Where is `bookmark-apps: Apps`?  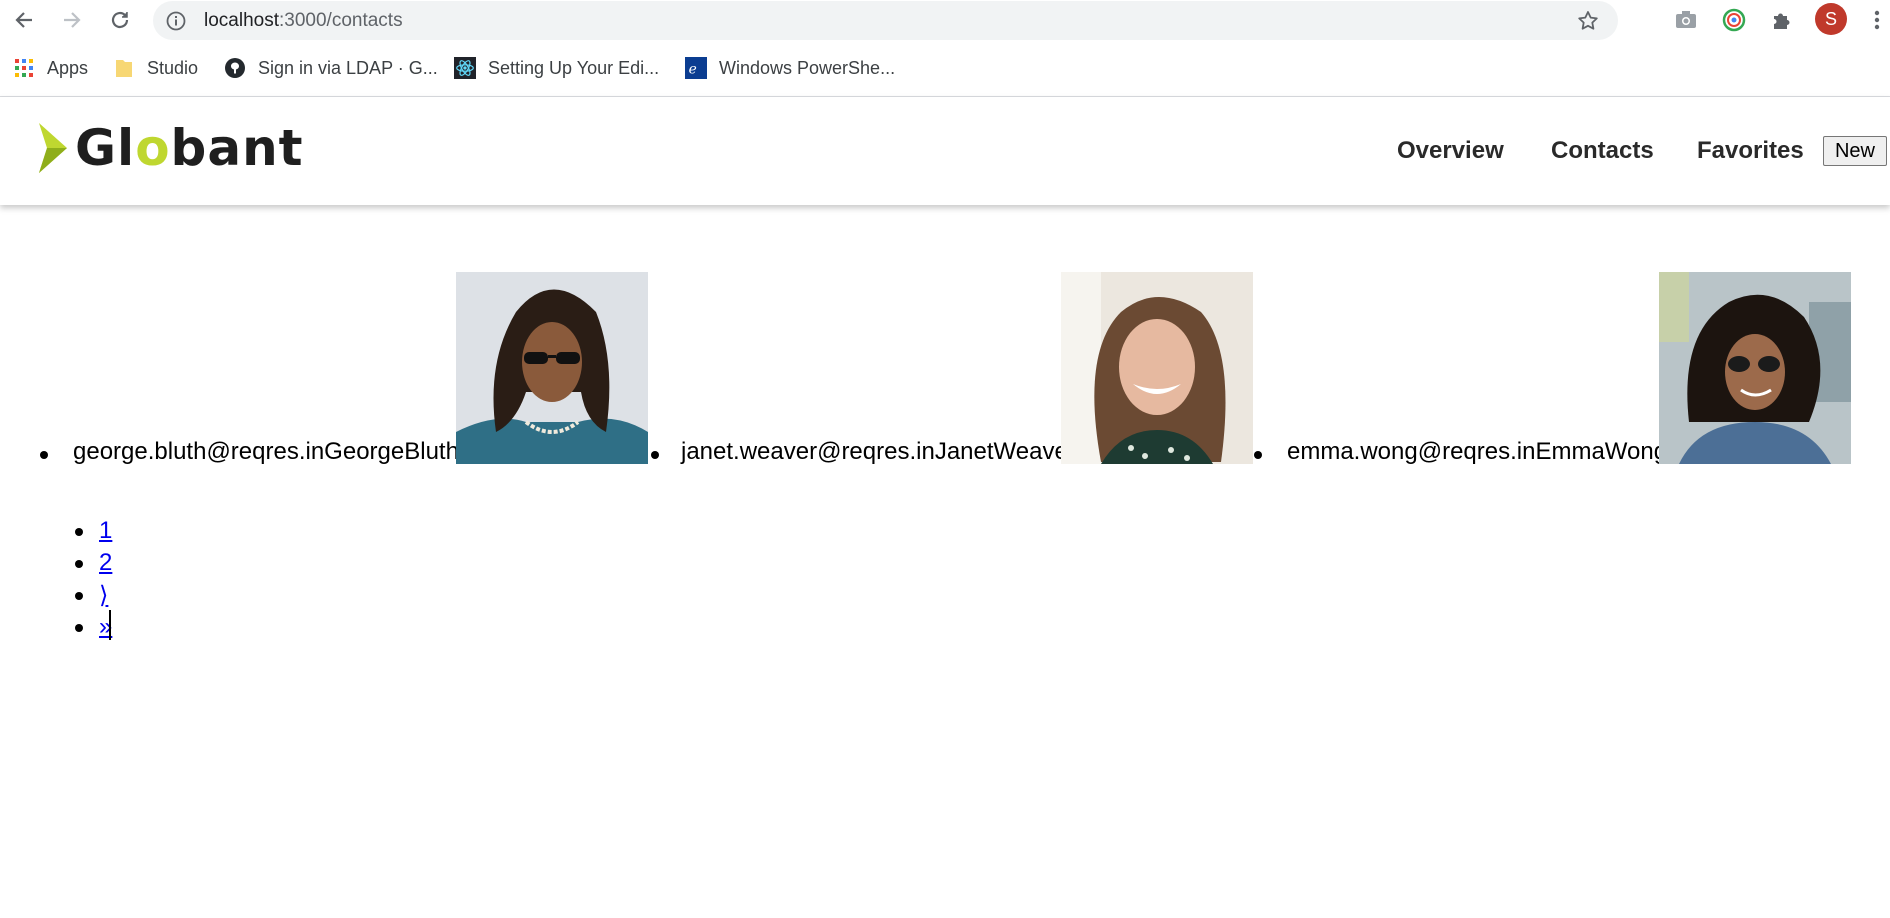
bookmark-apps: Apps is located at coordinates (50, 68).